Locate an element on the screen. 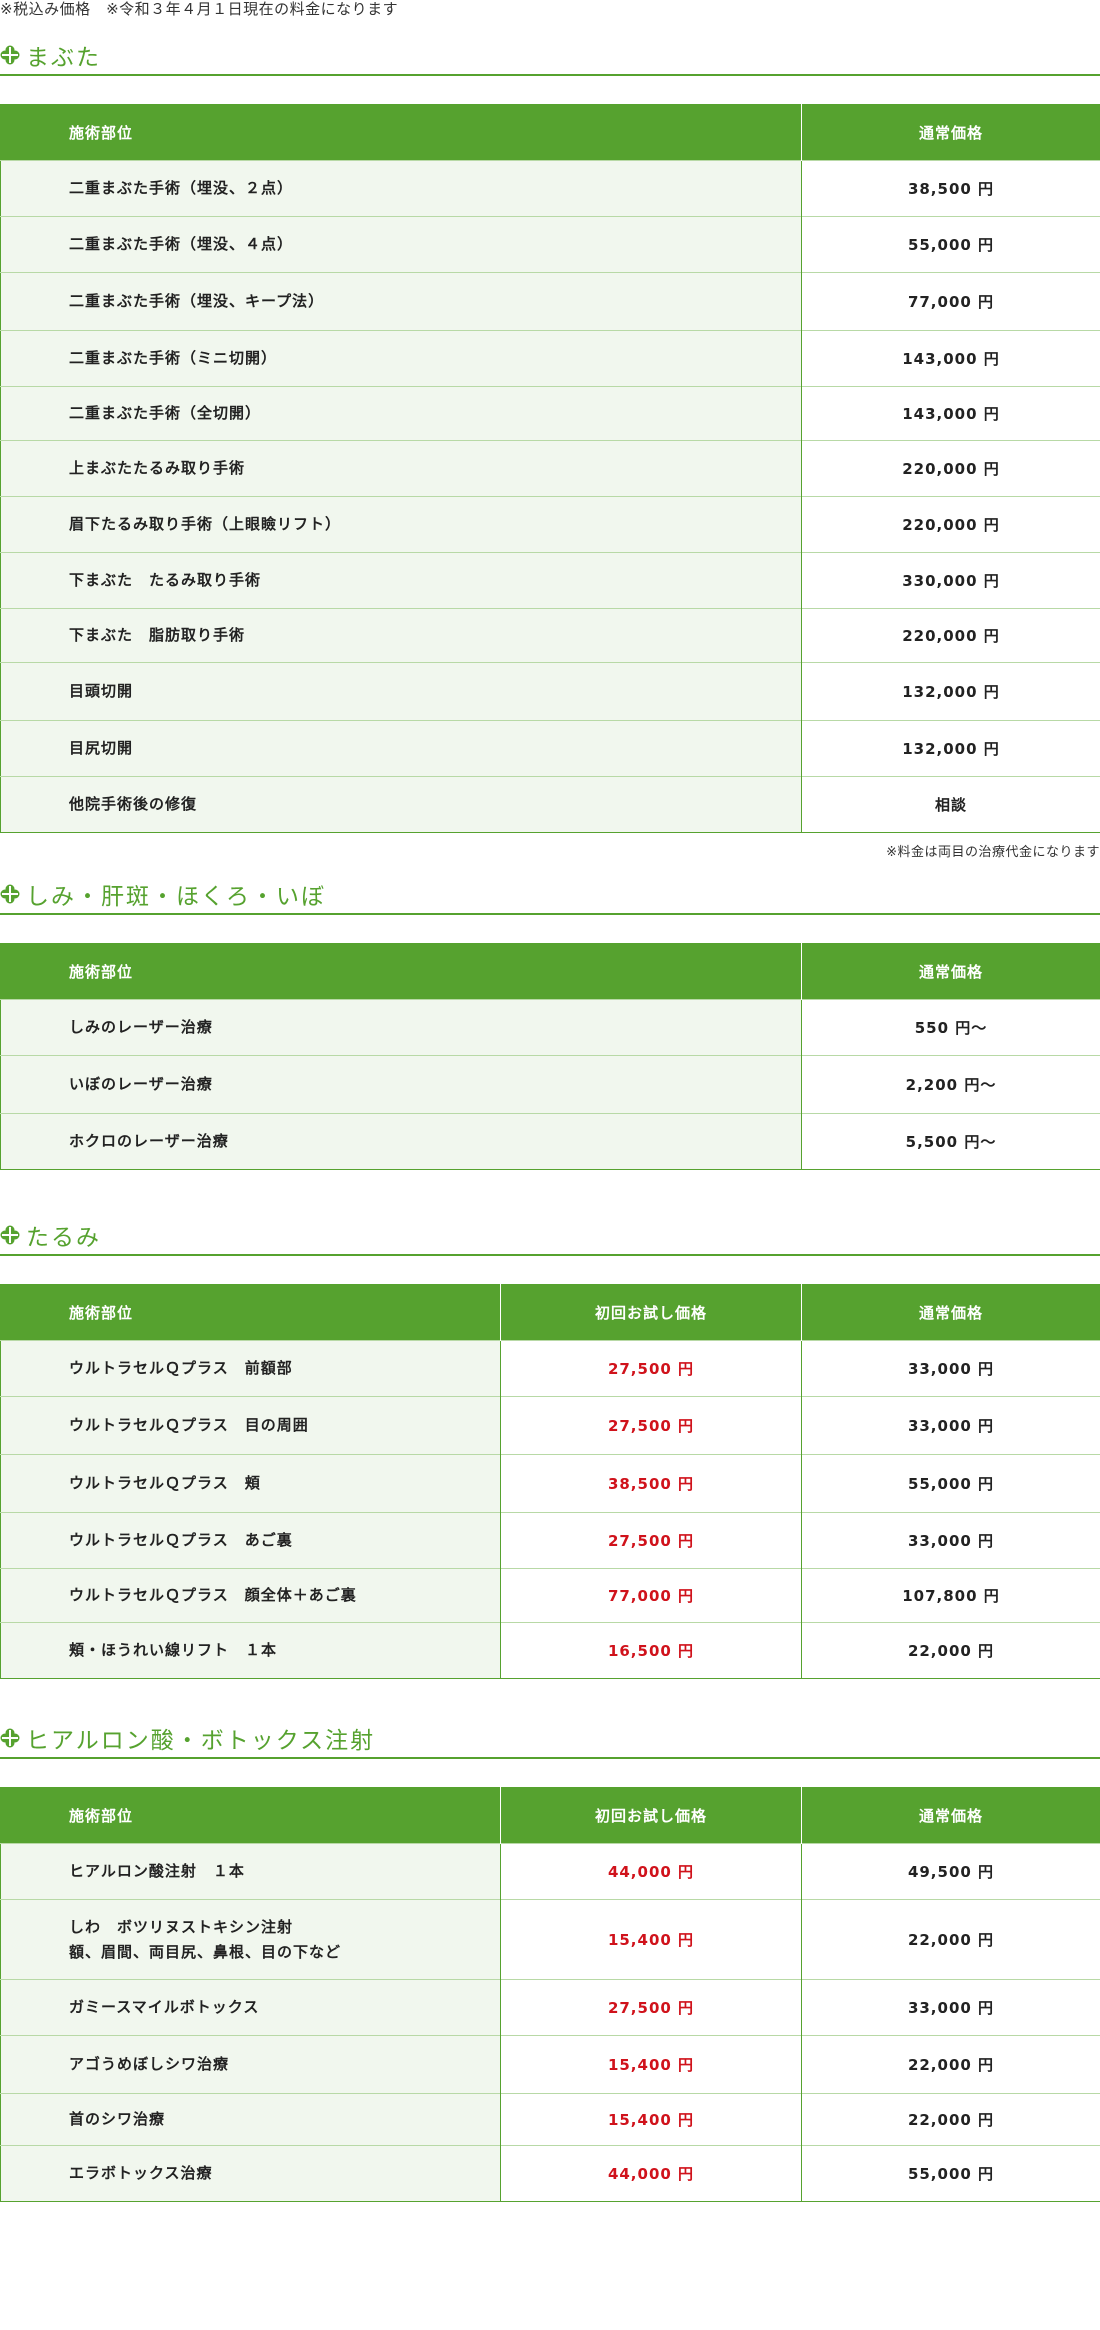 This screenshot has height=2330, width=1100. treatment-name: 他院手術後の修復 is located at coordinates (401, 804).